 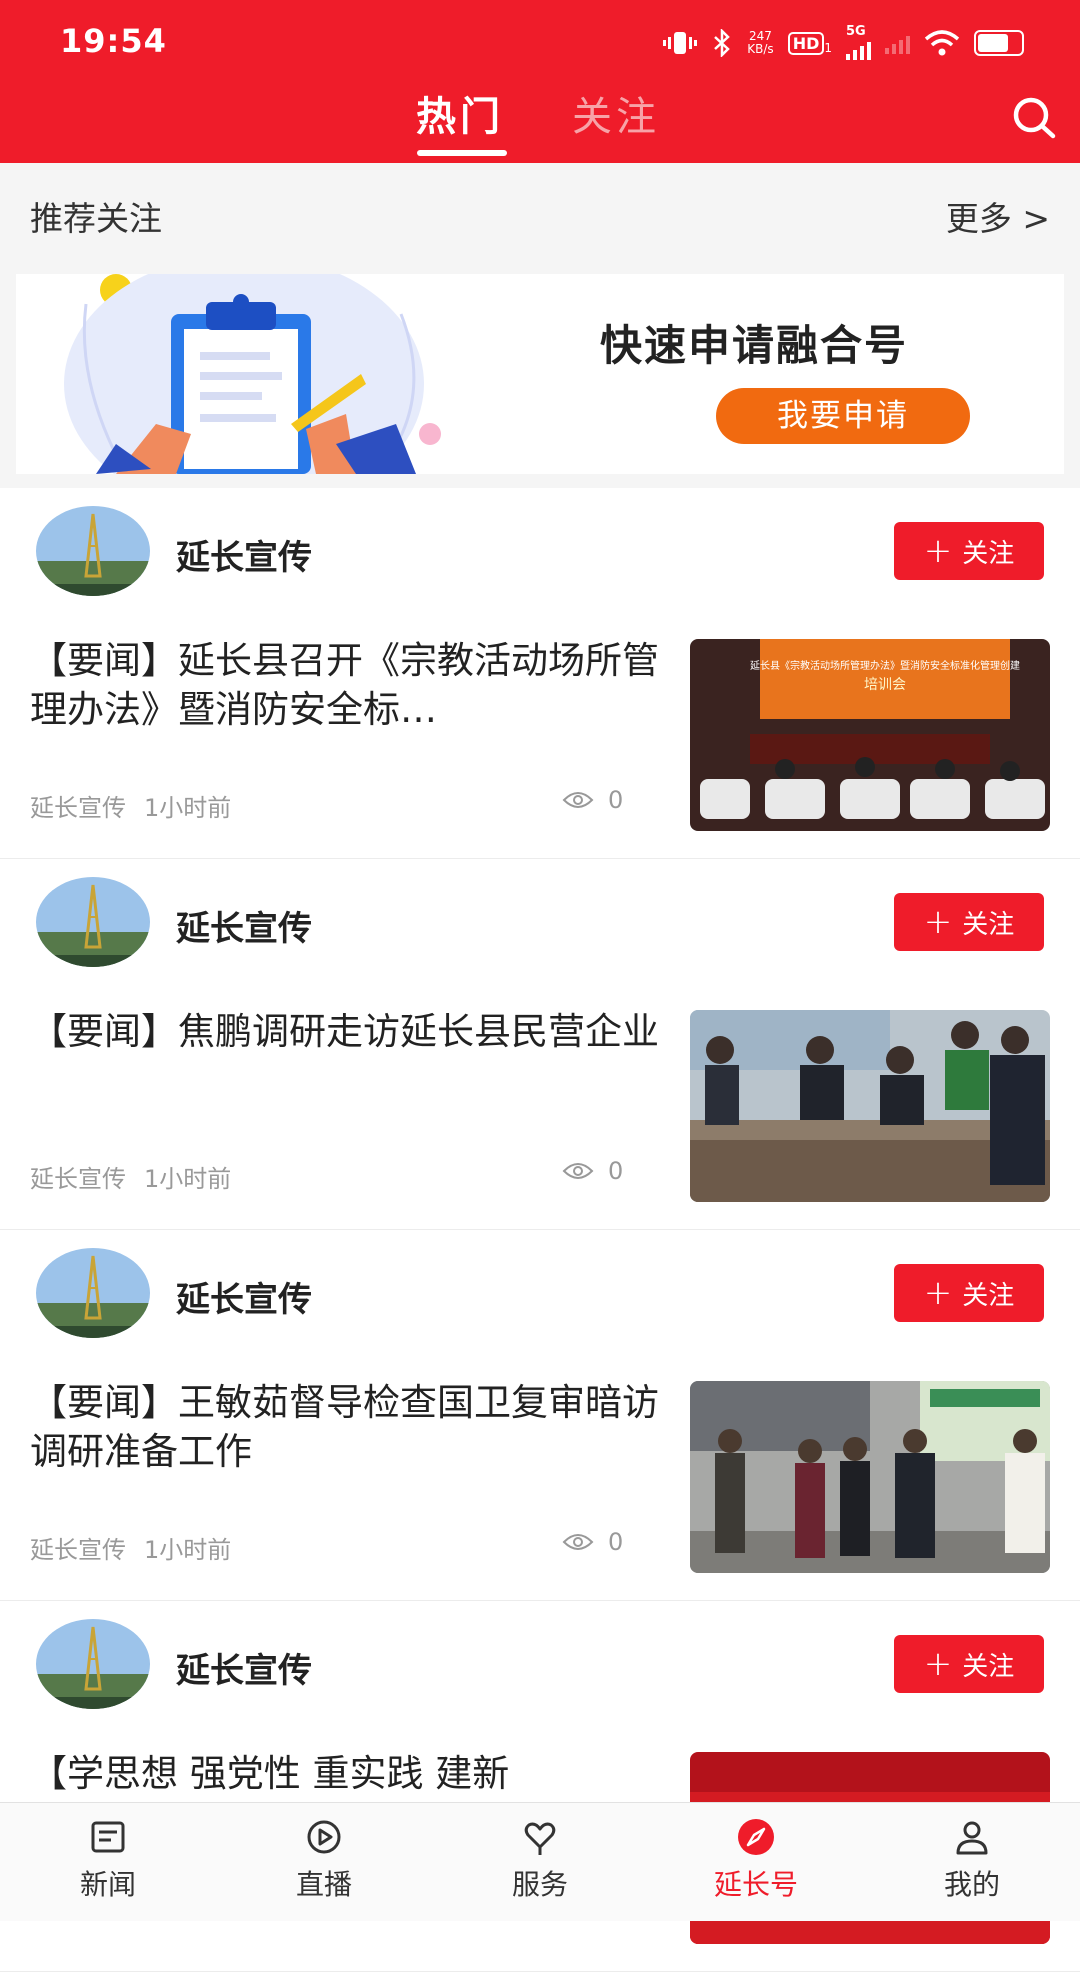 What do you see at coordinates (760, 42) in the screenshot?
I see `net-speed: 247 KB/s` at bounding box center [760, 42].